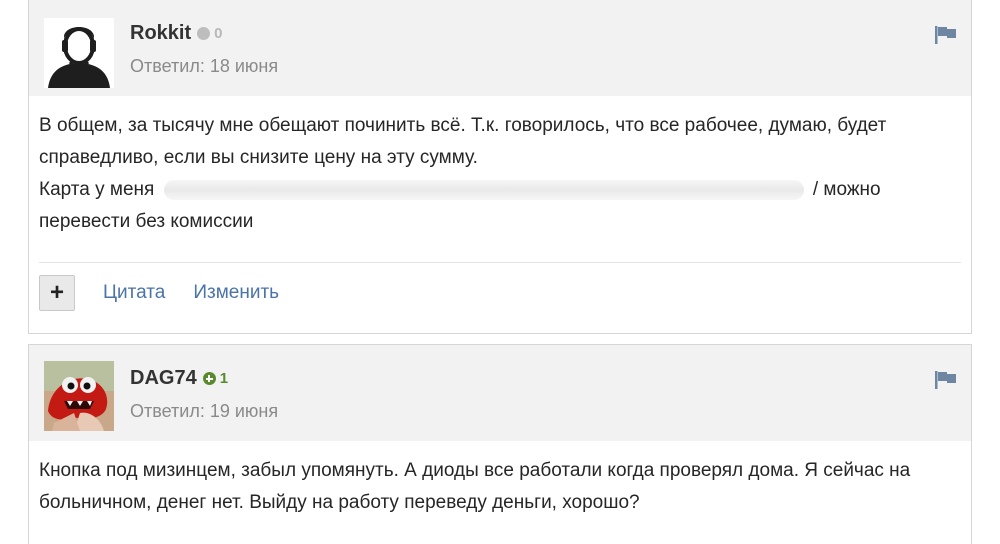  Describe the element at coordinates (483, 189) in the screenshot. I see `redacted-card-number` at that location.